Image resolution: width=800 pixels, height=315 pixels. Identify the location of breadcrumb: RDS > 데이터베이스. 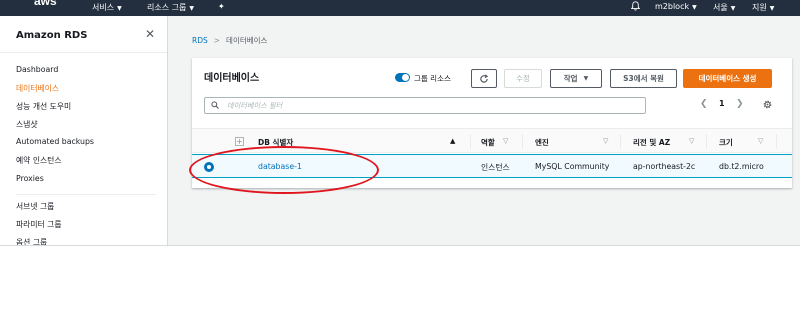
(229, 40).